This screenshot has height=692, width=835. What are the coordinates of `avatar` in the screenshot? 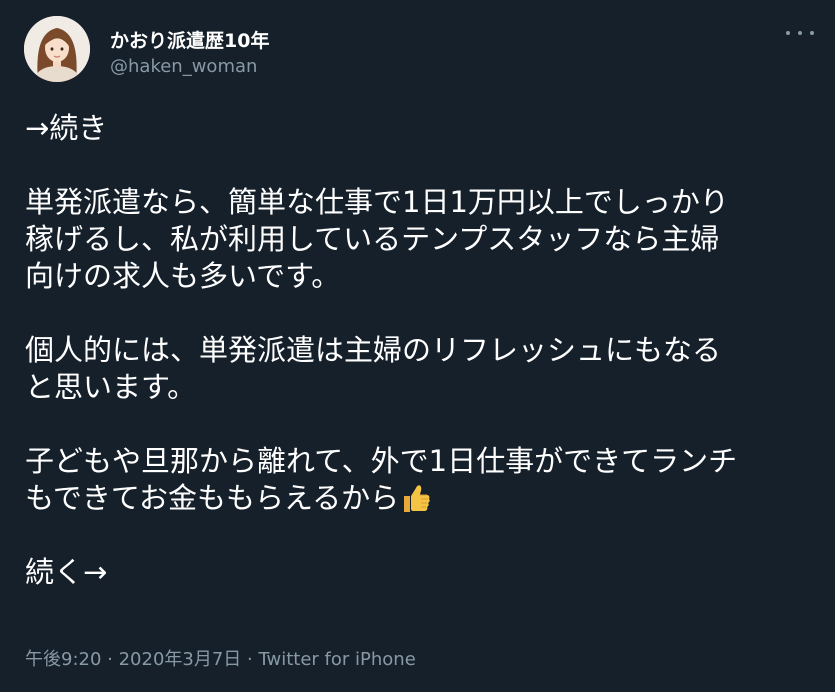 It's located at (57, 49).